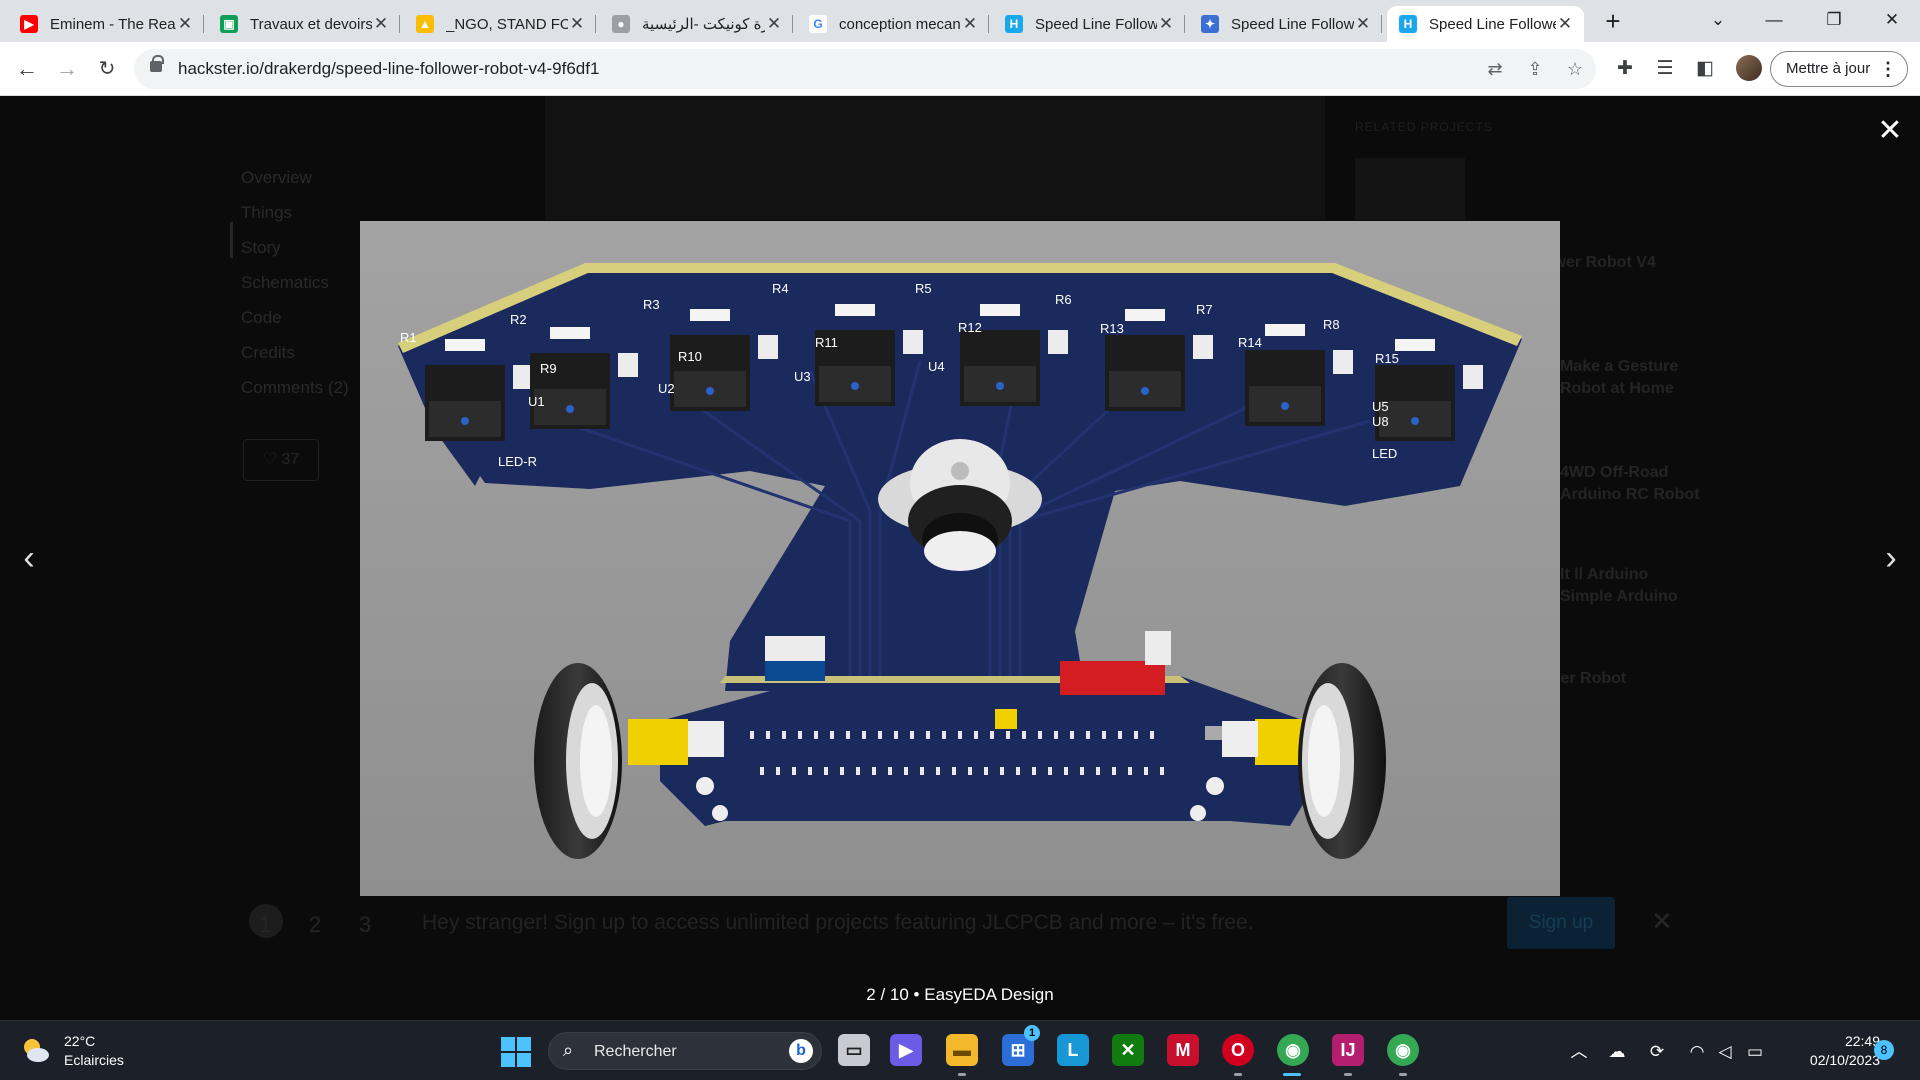 The image size is (1920, 1080). I want to click on forward-button: →, so click(67, 69).